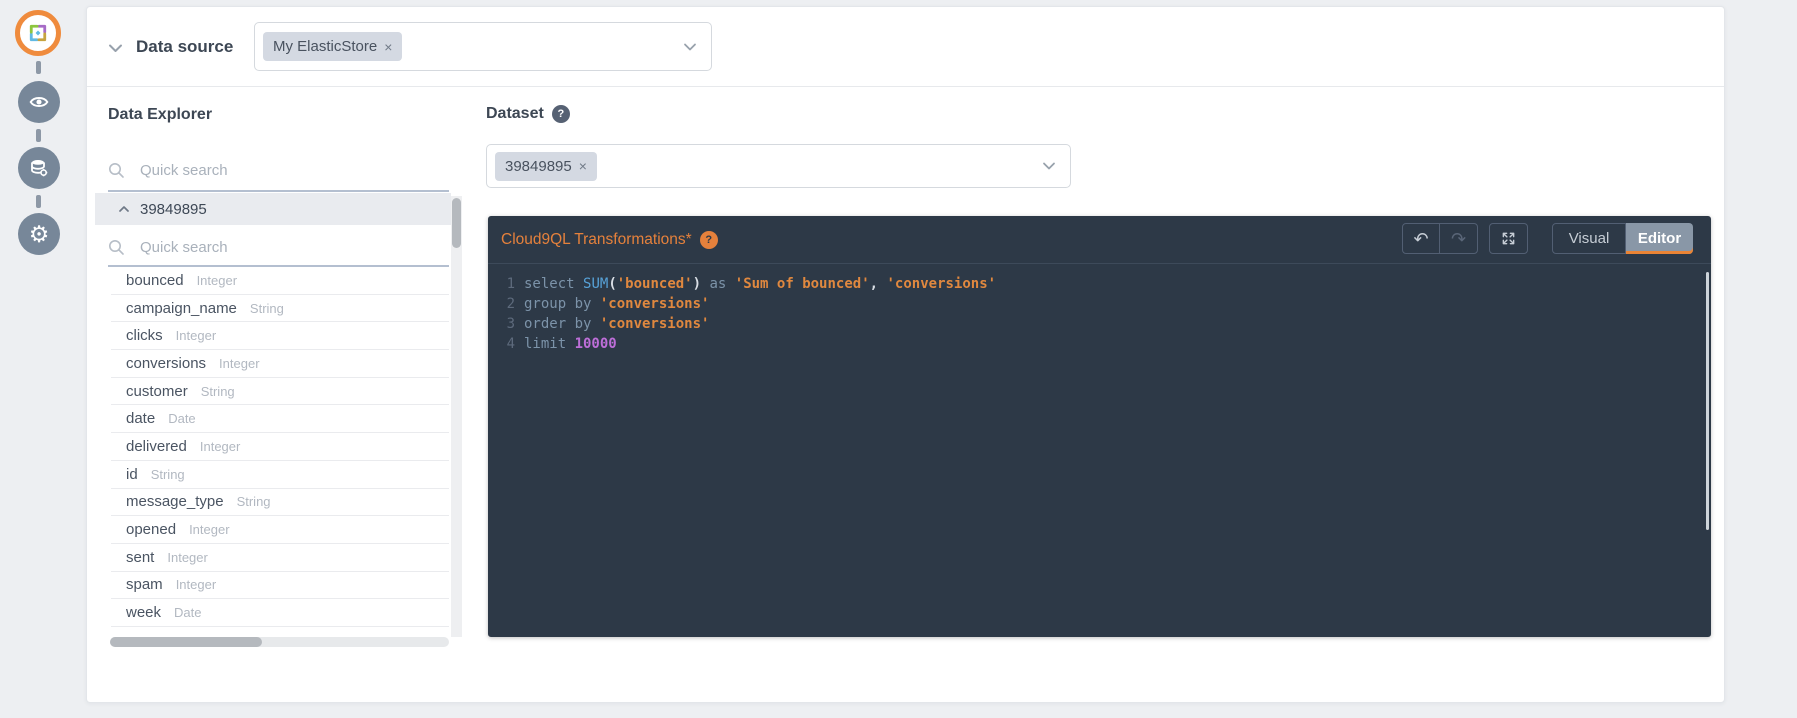  I want to click on field-row: week Date, so click(280, 613).